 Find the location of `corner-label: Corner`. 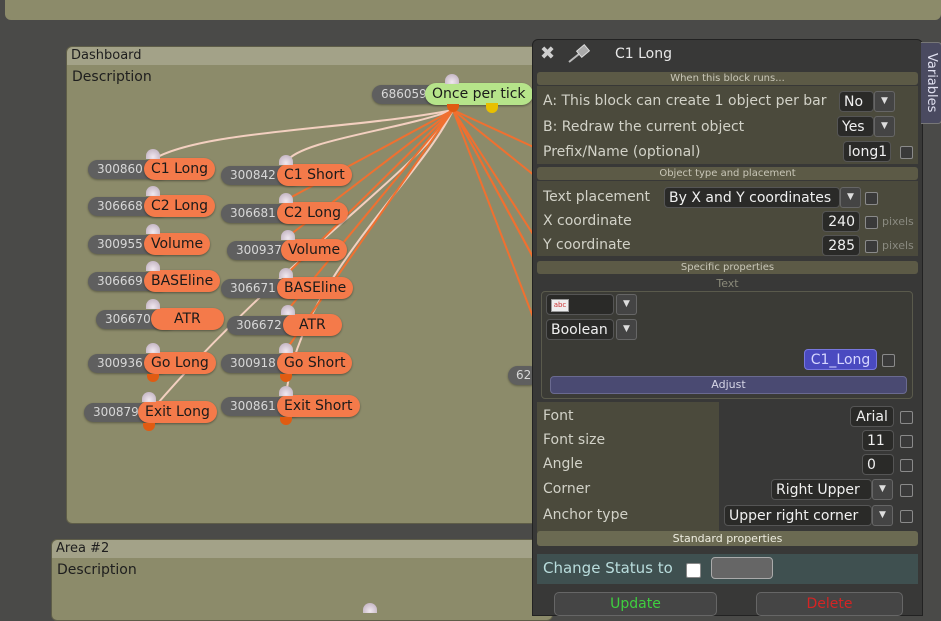

corner-label: Corner is located at coordinates (567, 489).